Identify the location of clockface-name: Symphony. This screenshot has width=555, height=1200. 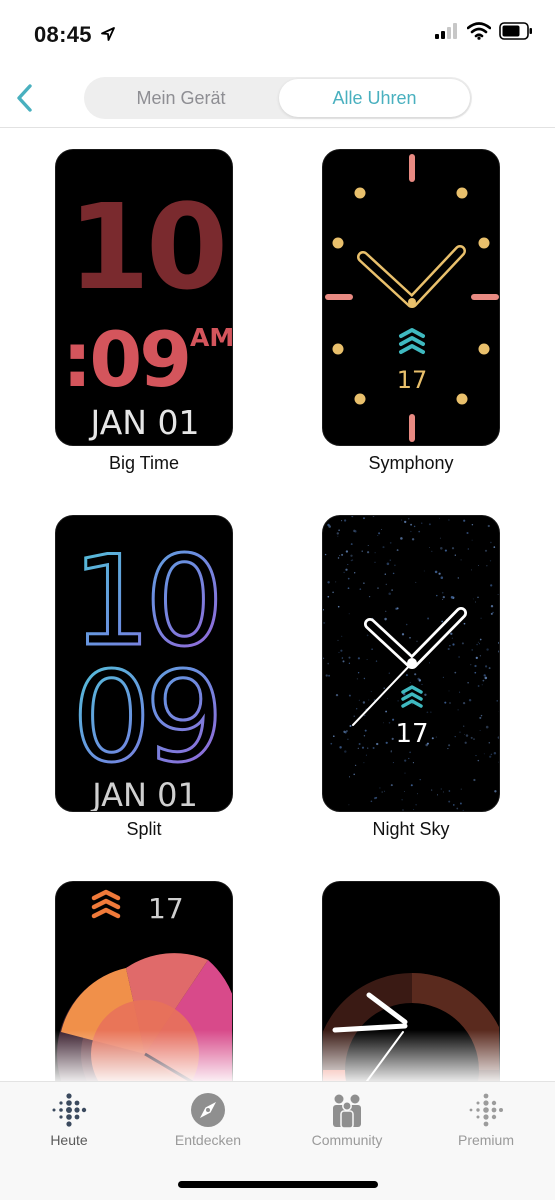
(411, 463).